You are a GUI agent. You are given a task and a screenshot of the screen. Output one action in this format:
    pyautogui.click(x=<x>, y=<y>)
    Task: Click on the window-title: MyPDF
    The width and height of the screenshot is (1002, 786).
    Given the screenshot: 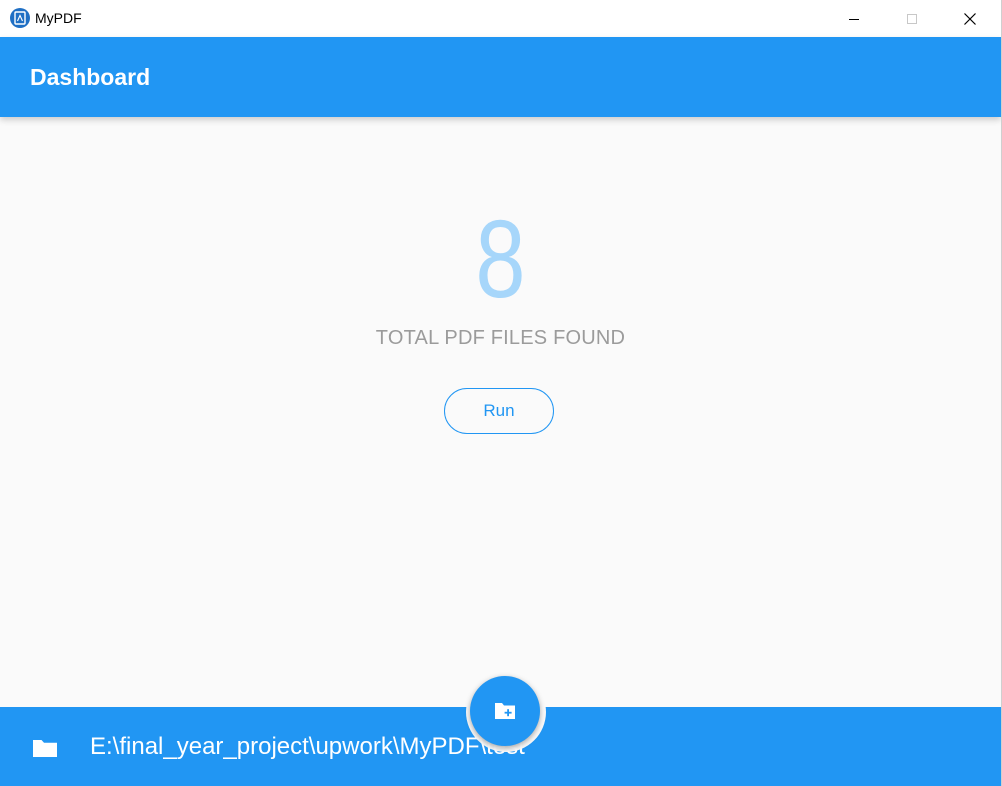 What is the action you would take?
    pyautogui.click(x=58, y=18)
    